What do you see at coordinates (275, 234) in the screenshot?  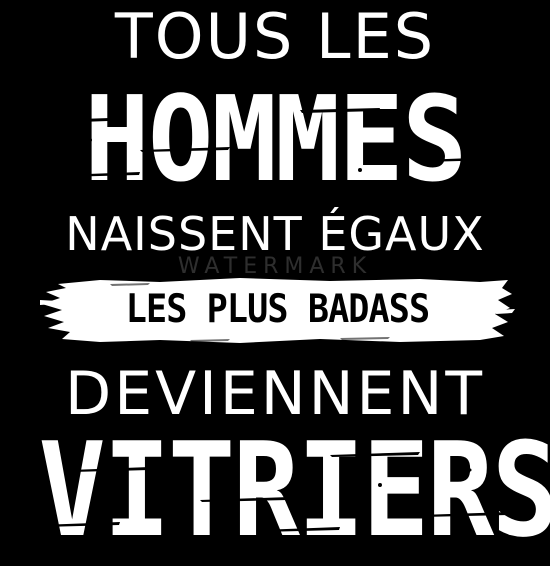 I see `headline-naissent-egaux: NAISSENT ÉGAUX` at bounding box center [275, 234].